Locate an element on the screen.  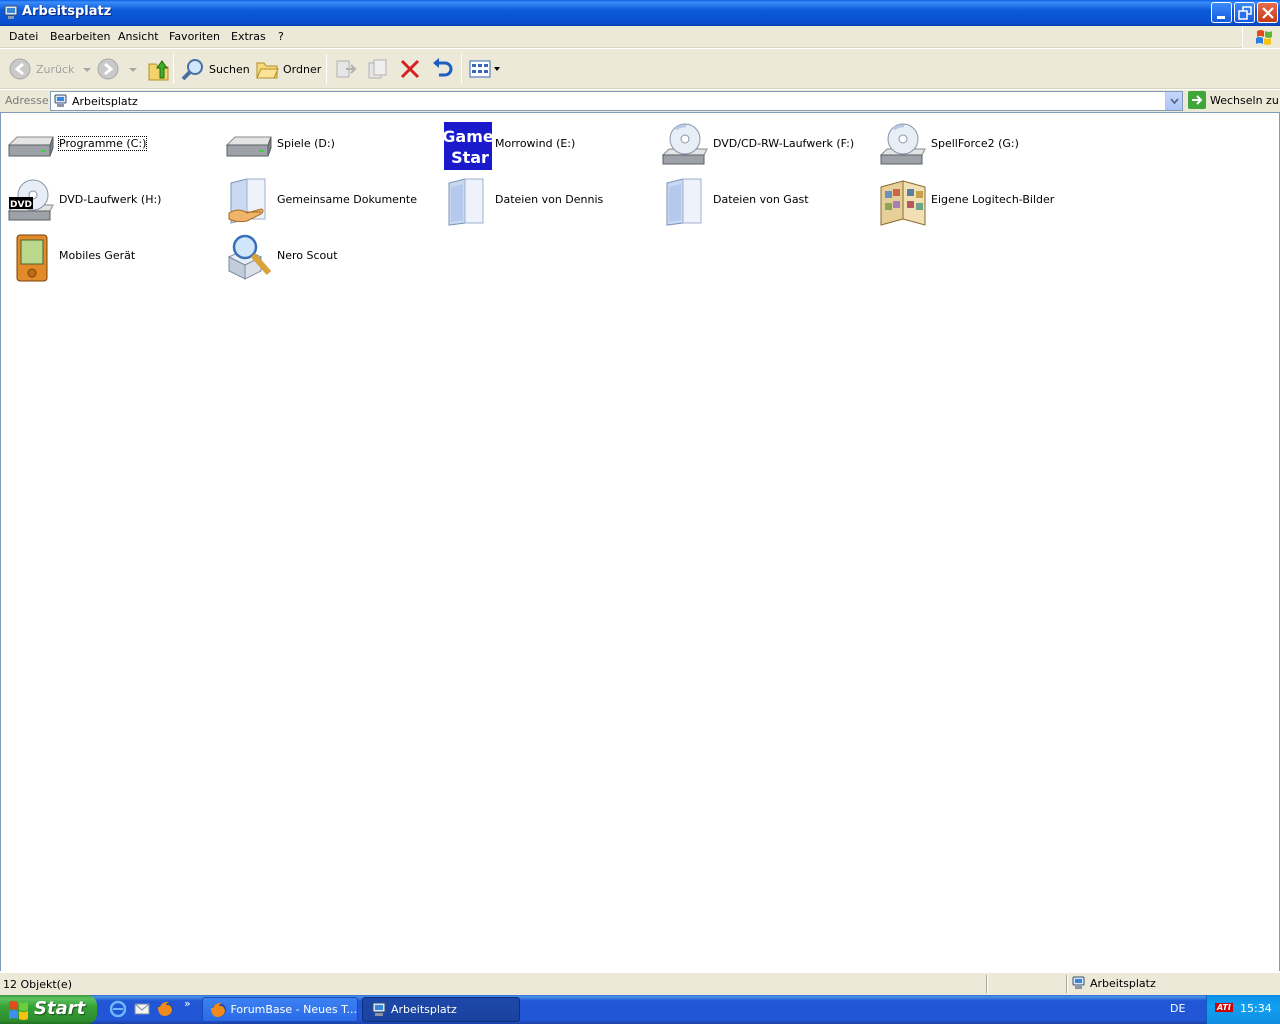
drive-item-h: DVD DVD-Laufwerk (H:) is located at coordinates (112, 201).